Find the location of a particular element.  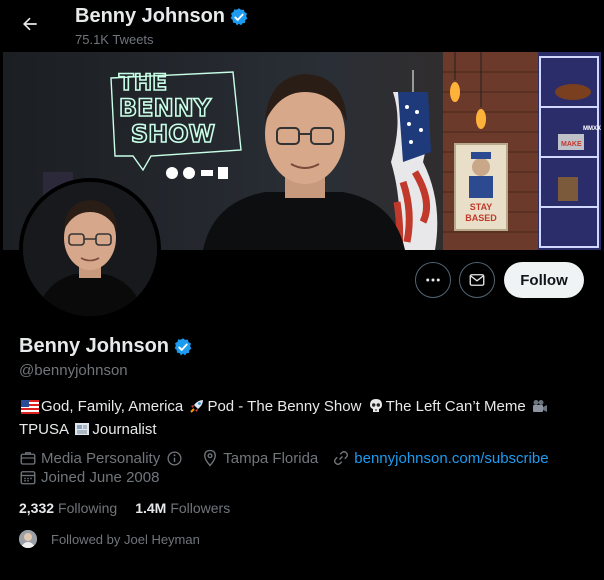

tweet-count: 75.1K Tweets is located at coordinates (114, 39).